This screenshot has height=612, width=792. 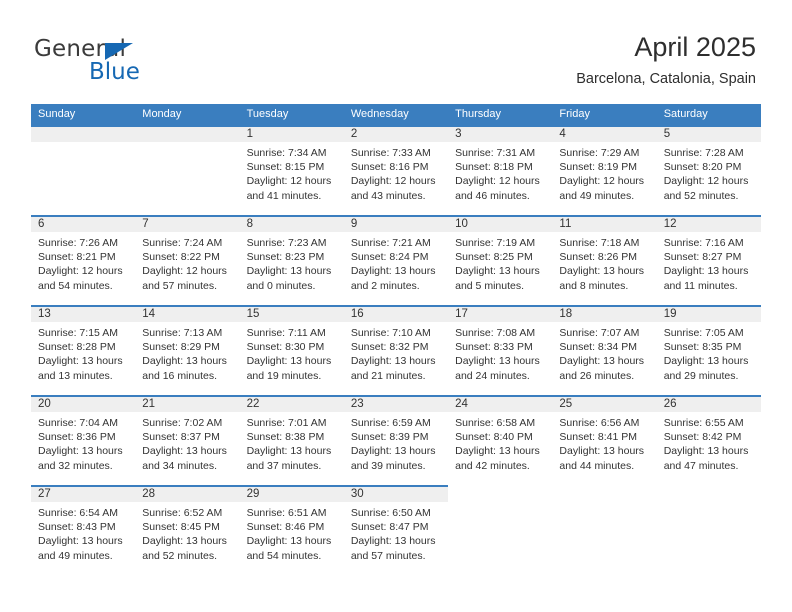 What do you see at coordinates (179, 555) in the screenshot?
I see `daylight-text-line2: and 52 minutes.` at bounding box center [179, 555].